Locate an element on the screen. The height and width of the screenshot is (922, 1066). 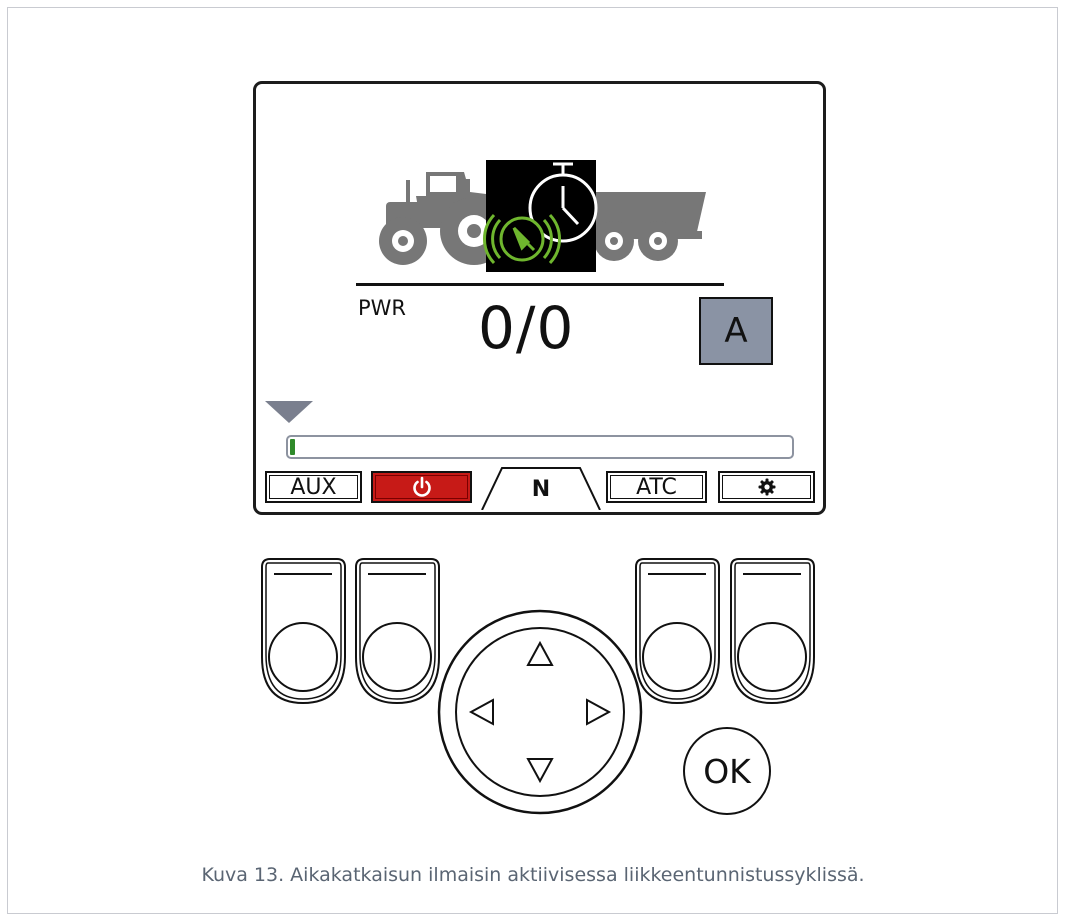
softkey-bar: AUX N ATC is located at coordinates (541, 488).